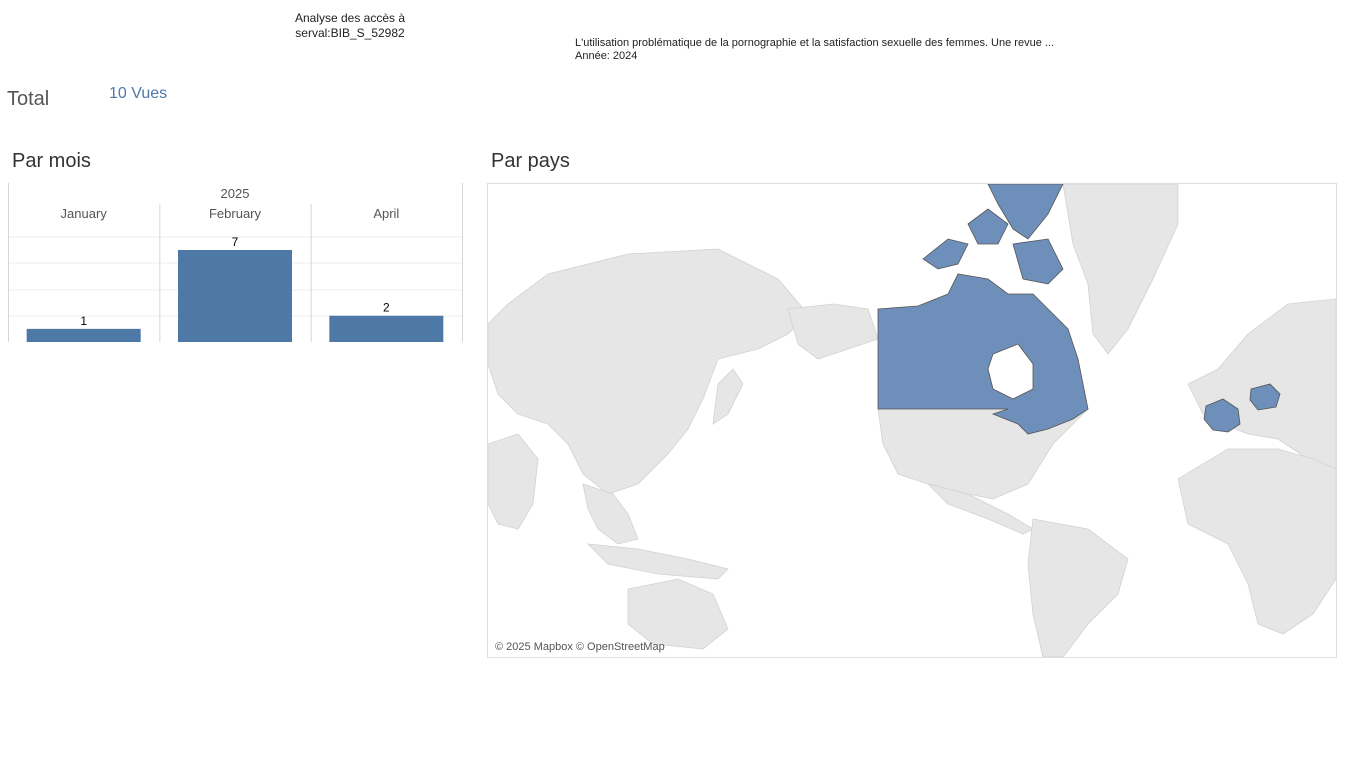 The image size is (1366, 768). I want to click on total-views-value: 10 Vues, so click(138, 93).